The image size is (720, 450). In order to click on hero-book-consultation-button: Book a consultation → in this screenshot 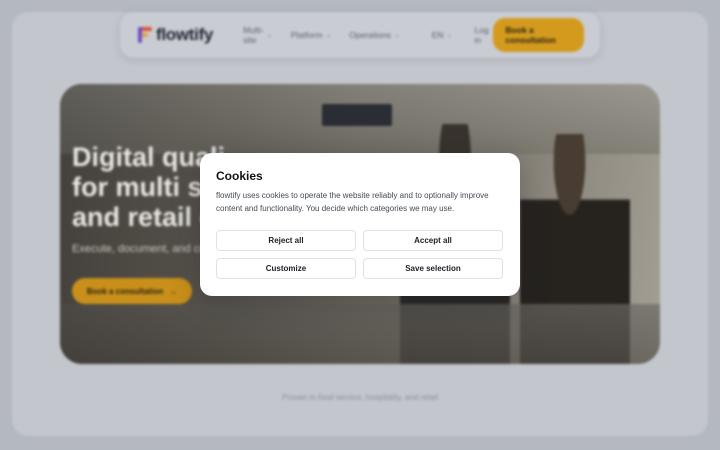, I will do `click(132, 291)`.